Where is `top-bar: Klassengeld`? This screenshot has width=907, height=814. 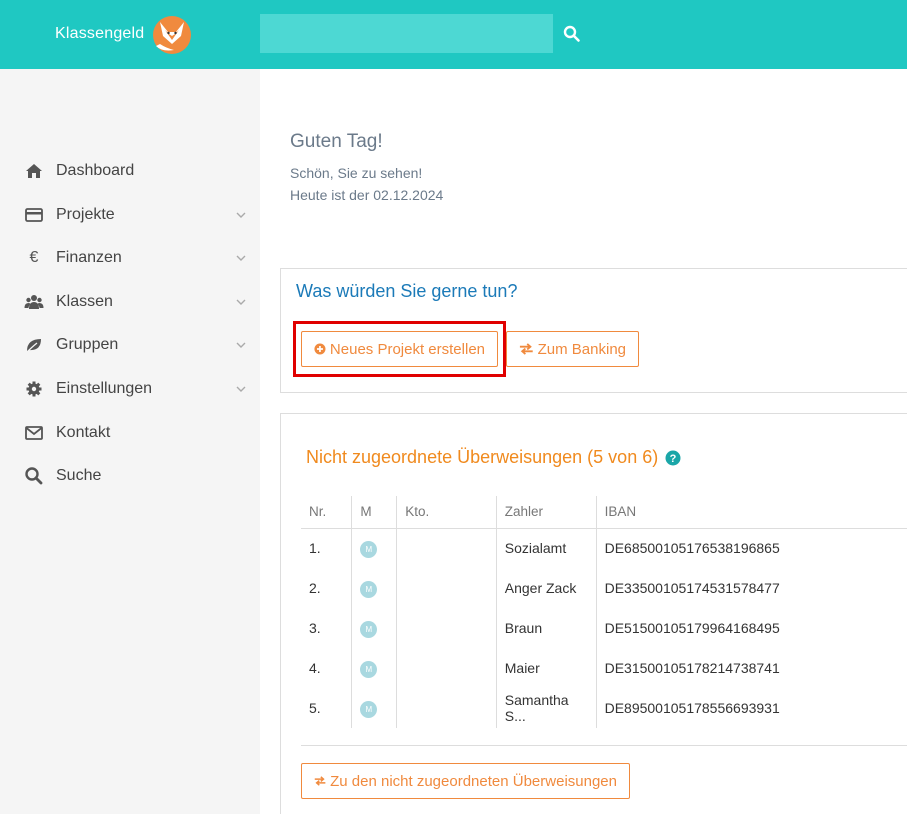
top-bar: Klassengeld is located at coordinates (453, 34).